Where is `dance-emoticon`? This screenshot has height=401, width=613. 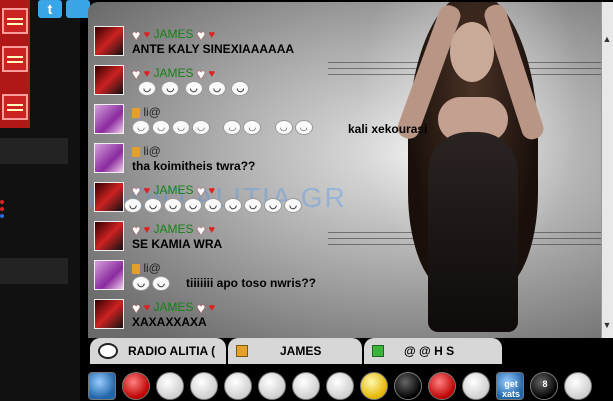
dance-emoticon is located at coordinates (408, 386).